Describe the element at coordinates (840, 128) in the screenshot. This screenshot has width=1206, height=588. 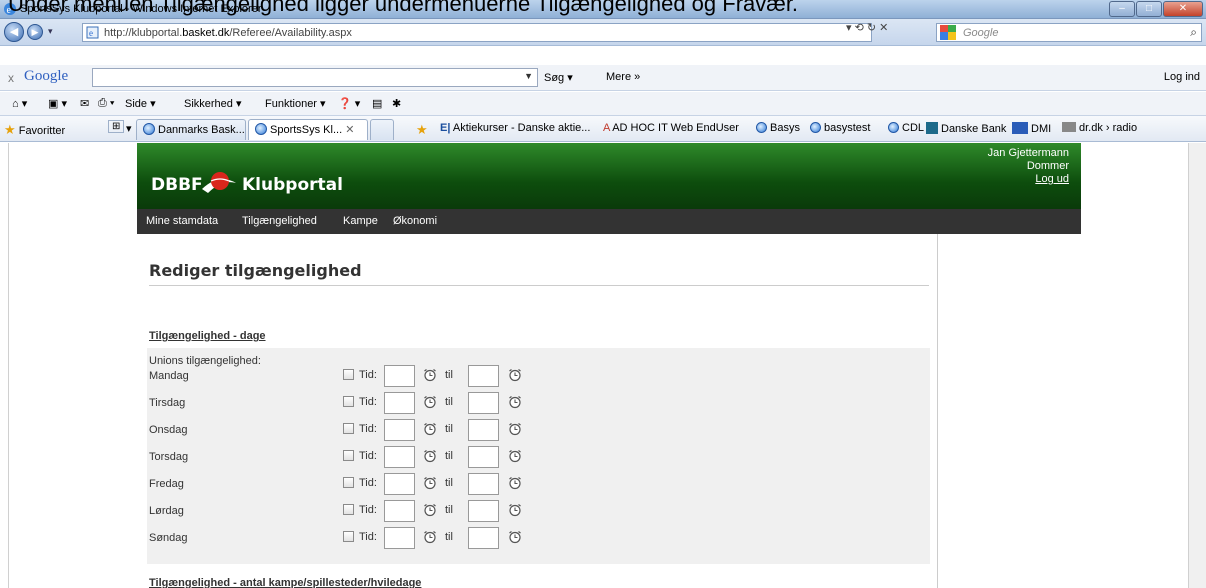
I see `fav-basystest: basystest` at that location.